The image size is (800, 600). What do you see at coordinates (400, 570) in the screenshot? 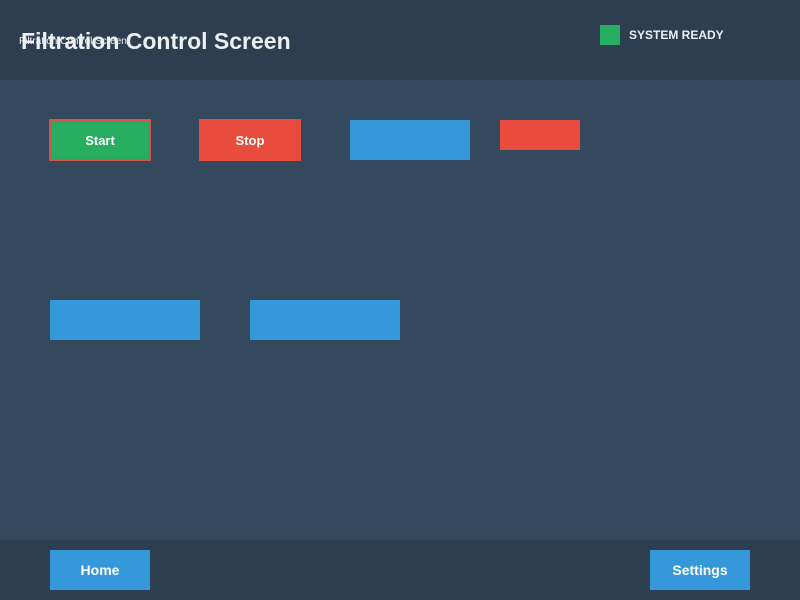
I see `footer-bar: Home Settings` at bounding box center [400, 570].